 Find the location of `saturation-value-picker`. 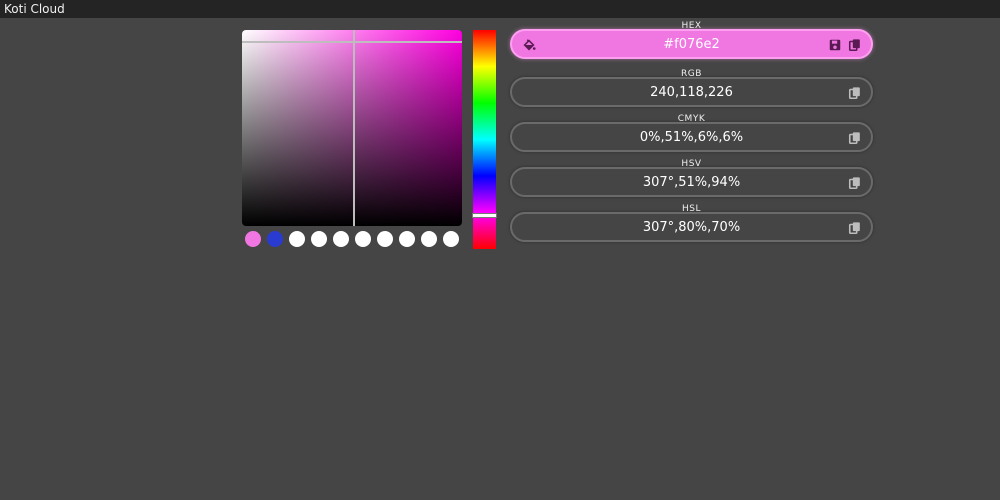

saturation-value-picker is located at coordinates (352, 128).